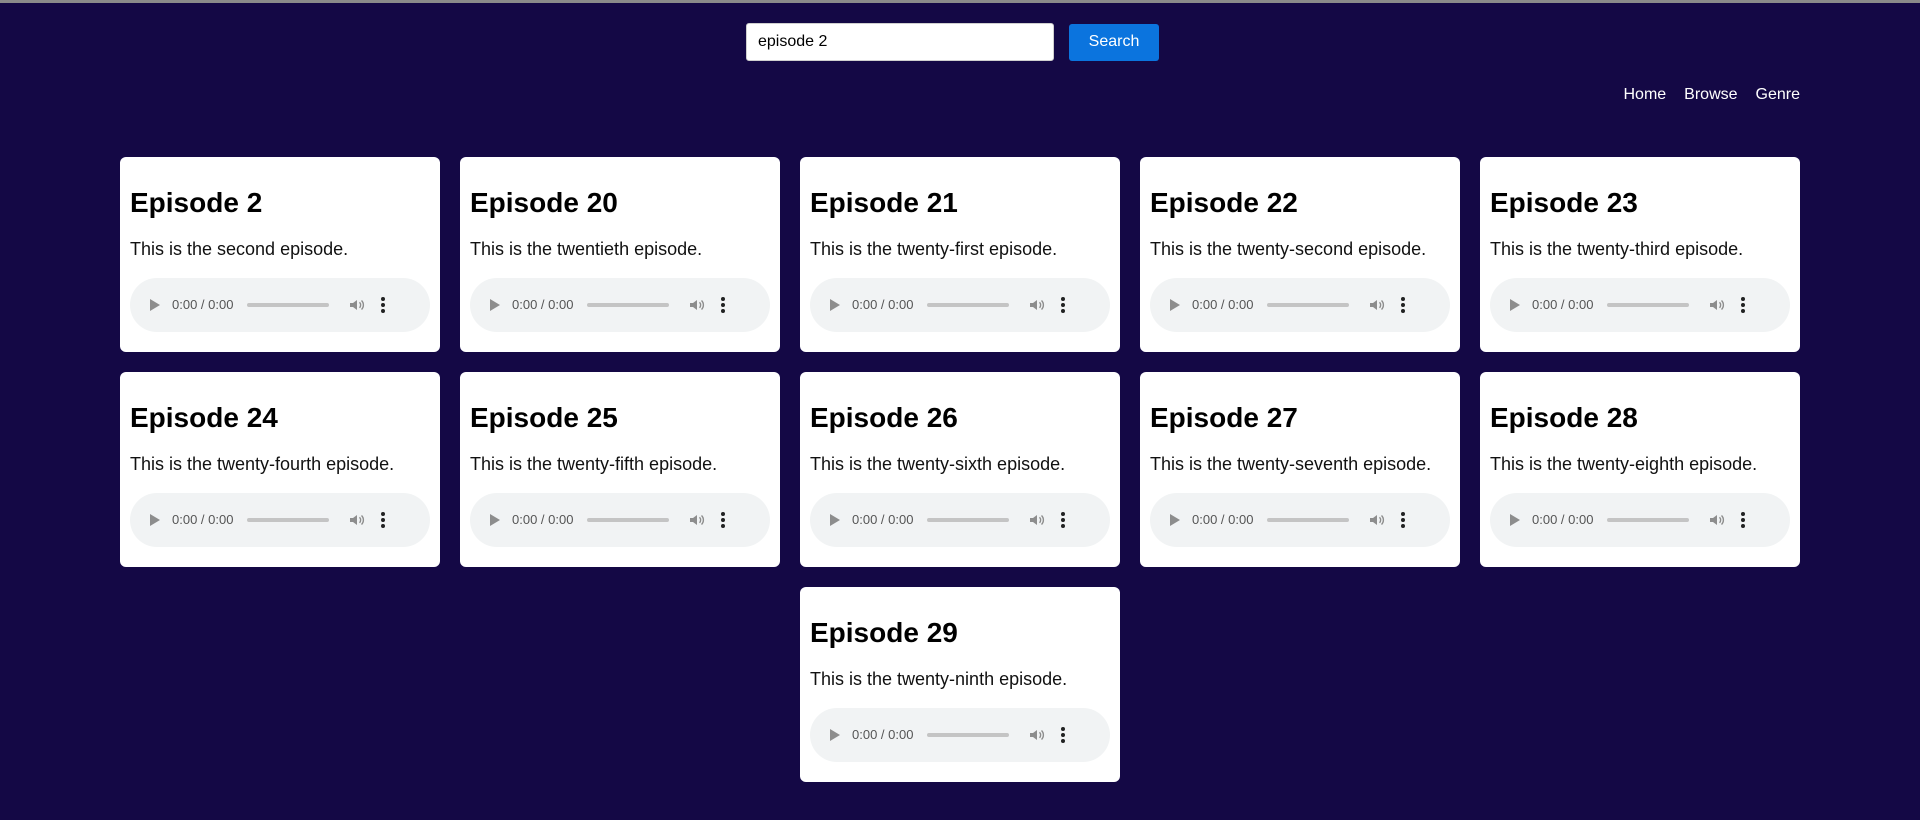  What do you see at coordinates (884, 417) in the screenshot?
I see `episode-title: Episode 26` at bounding box center [884, 417].